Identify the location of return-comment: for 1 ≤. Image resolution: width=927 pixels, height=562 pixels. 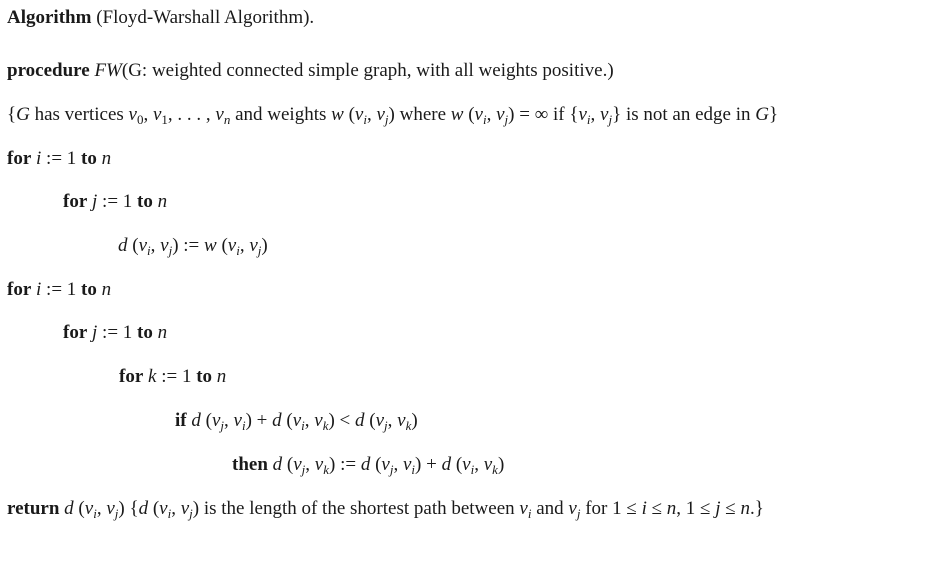
(611, 508).